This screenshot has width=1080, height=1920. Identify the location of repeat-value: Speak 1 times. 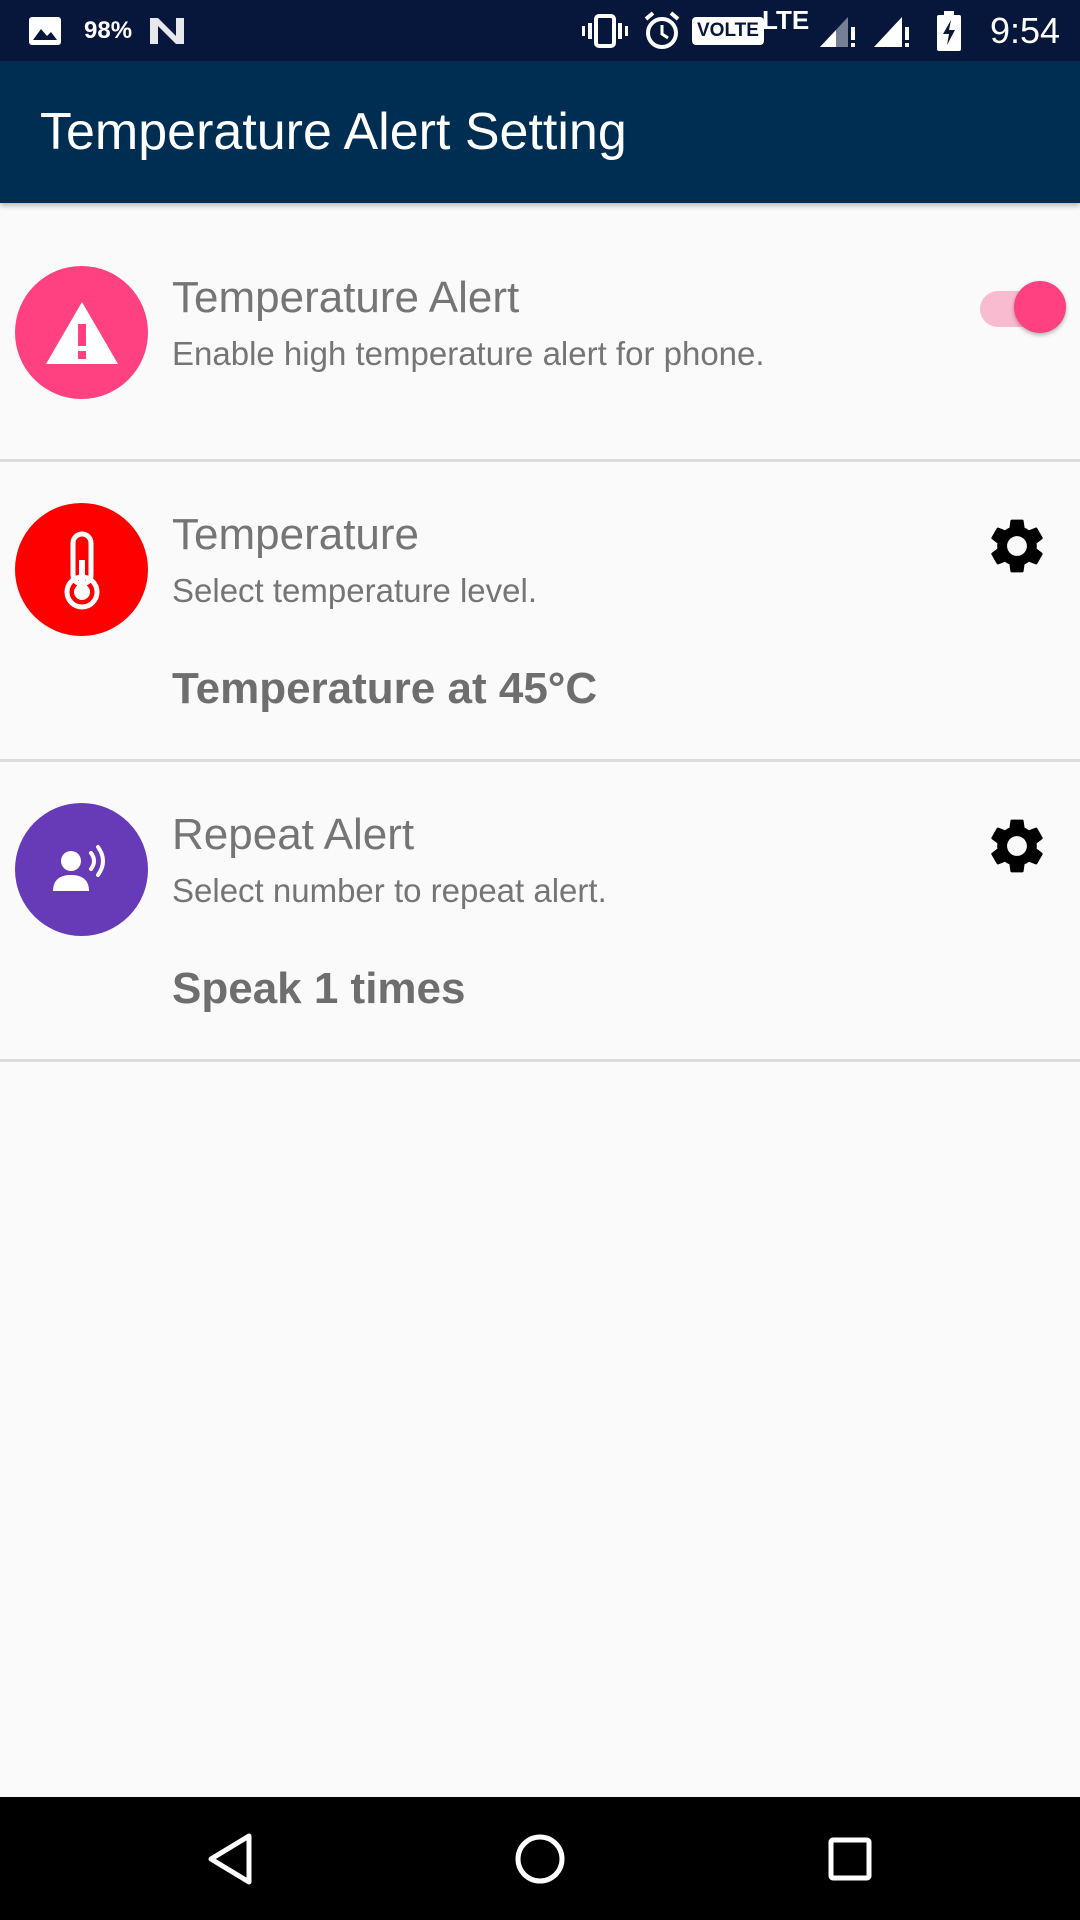
(319, 988).